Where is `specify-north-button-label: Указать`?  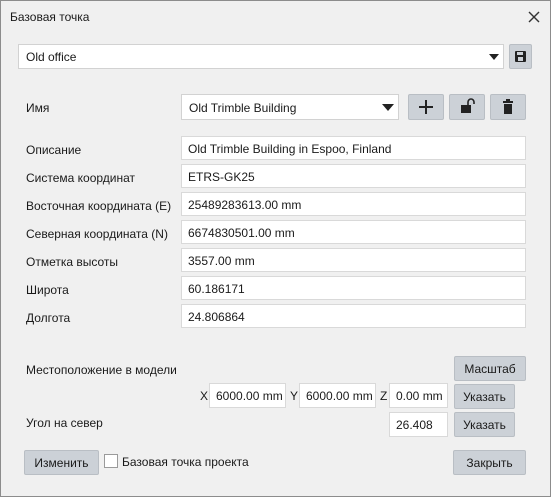
specify-north-button-label: Указать is located at coordinates (484, 424).